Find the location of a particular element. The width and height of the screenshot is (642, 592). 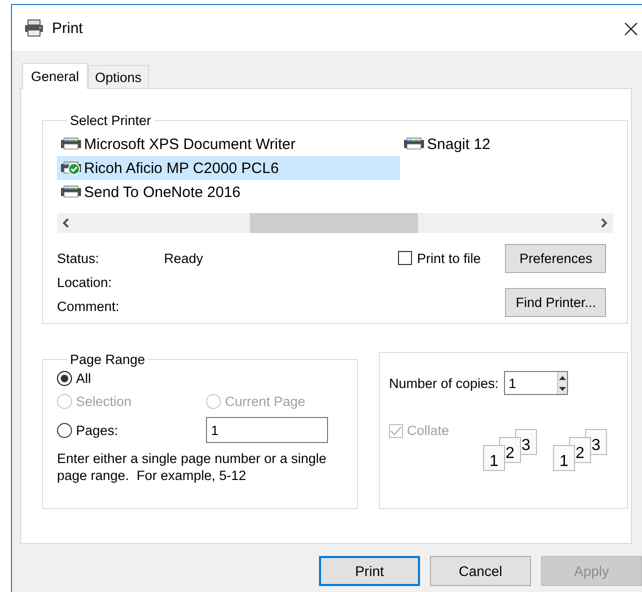

up-icon is located at coordinates (562, 378).